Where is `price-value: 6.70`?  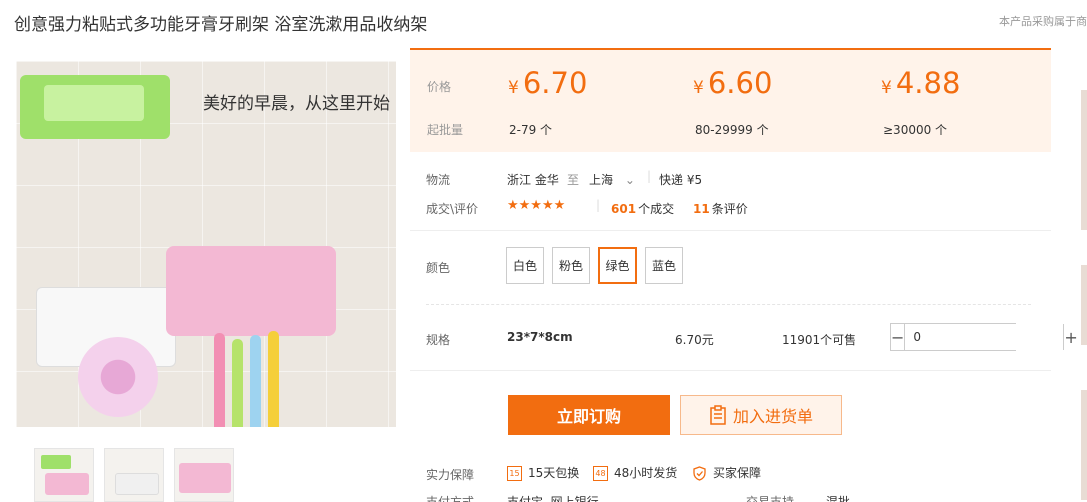 price-value: 6.70 is located at coordinates (555, 83).